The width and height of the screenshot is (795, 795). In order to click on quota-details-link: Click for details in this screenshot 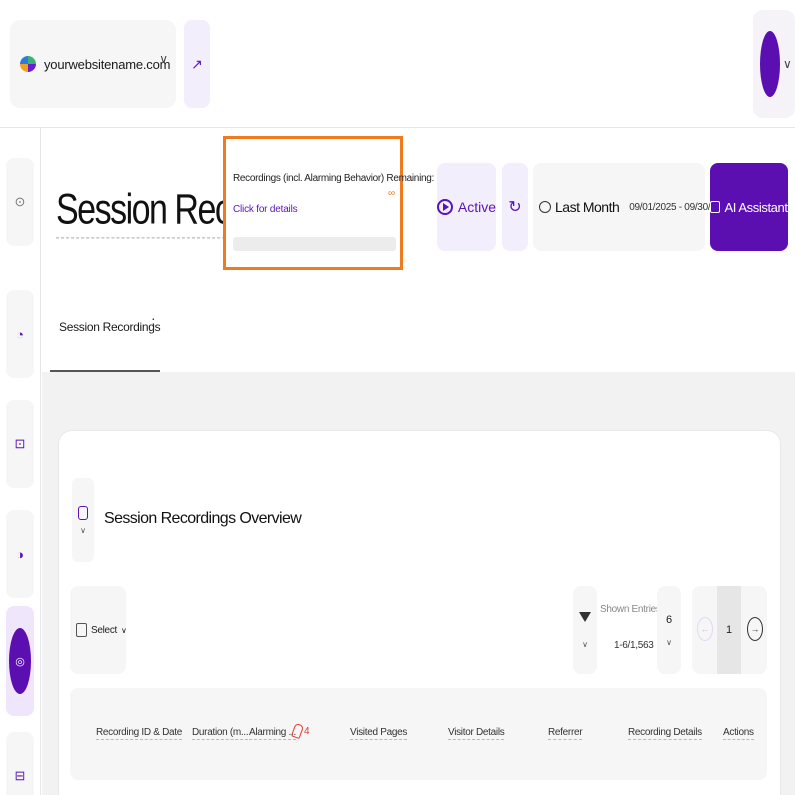, I will do `click(265, 209)`.